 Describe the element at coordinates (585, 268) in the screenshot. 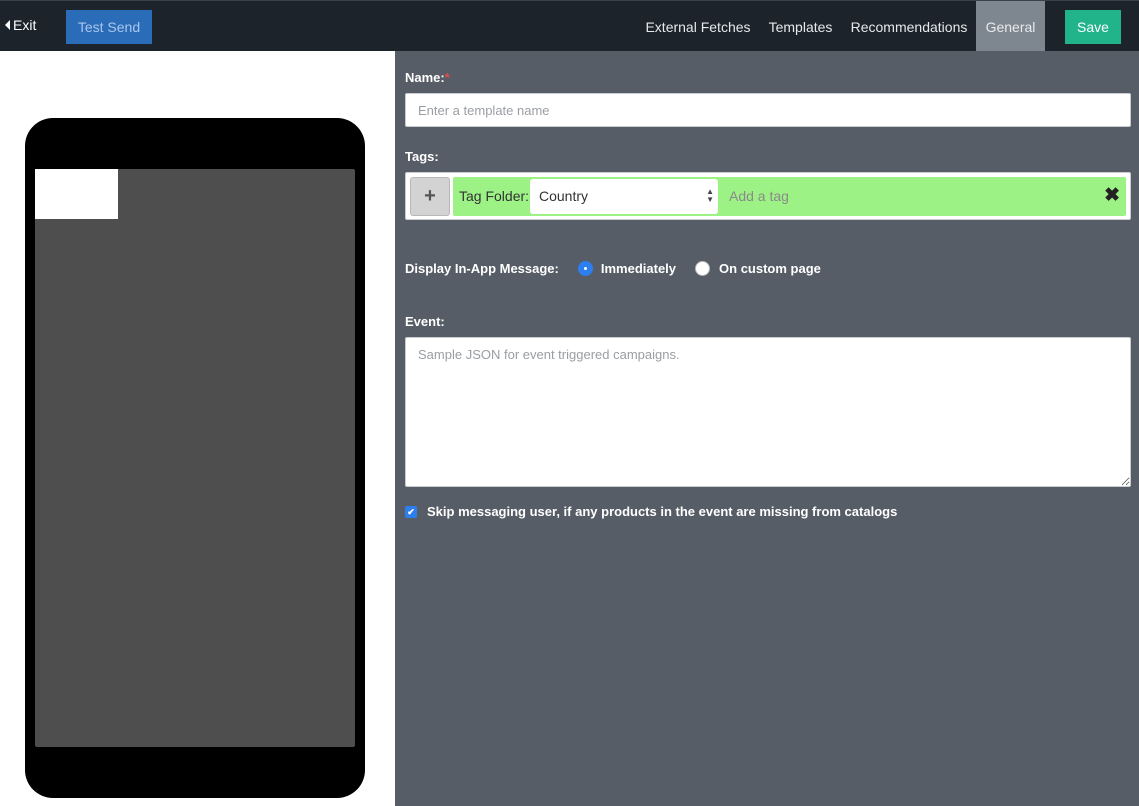

I see `radio-immediately` at that location.